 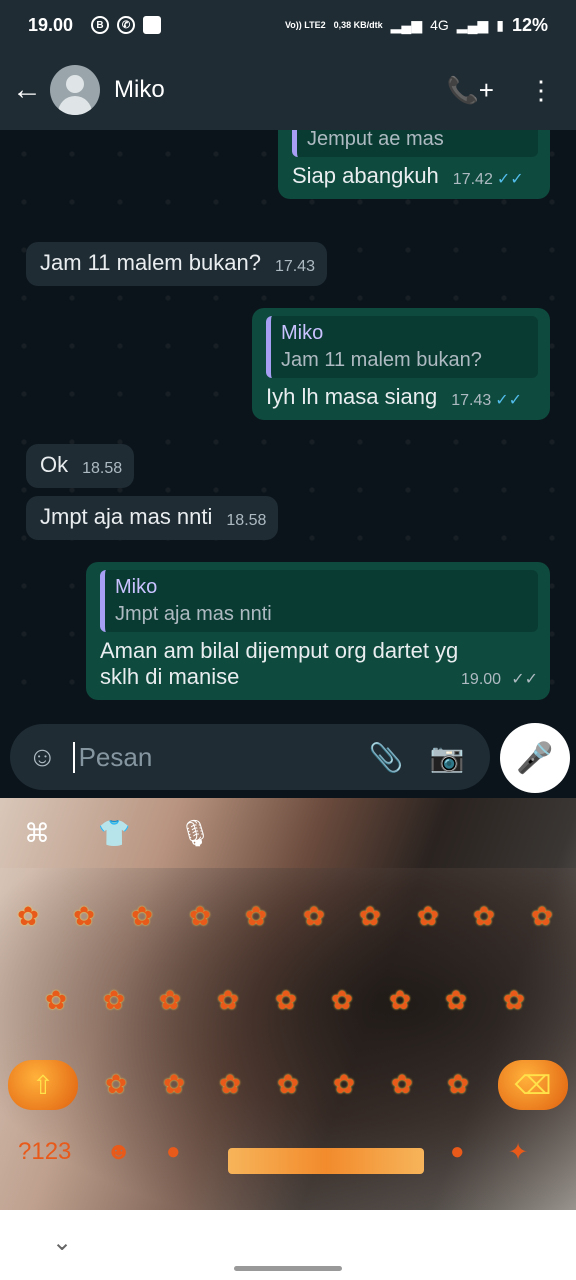 What do you see at coordinates (62, 1242) in the screenshot?
I see `keyboard-hide-chevron-icon: ⌄` at bounding box center [62, 1242].